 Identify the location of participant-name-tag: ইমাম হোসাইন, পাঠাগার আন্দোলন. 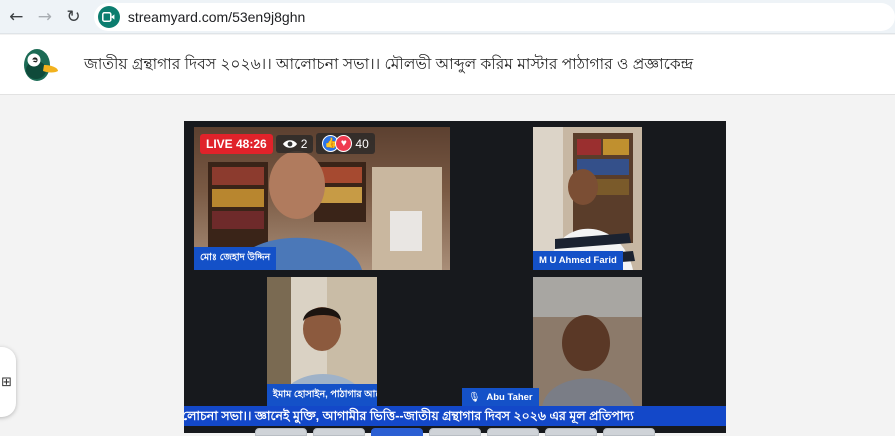
(322, 395).